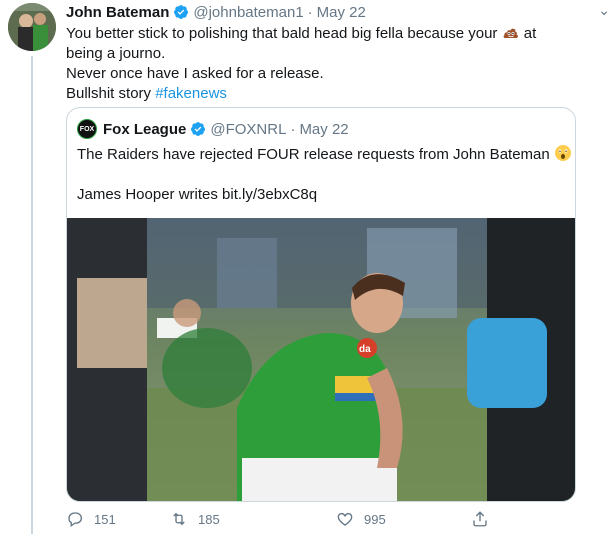  What do you see at coordinates (195, 73) in the screenshot?
I see `tweet-line-3: Never once have I asked for a release.` at bounding box center [195, 73].